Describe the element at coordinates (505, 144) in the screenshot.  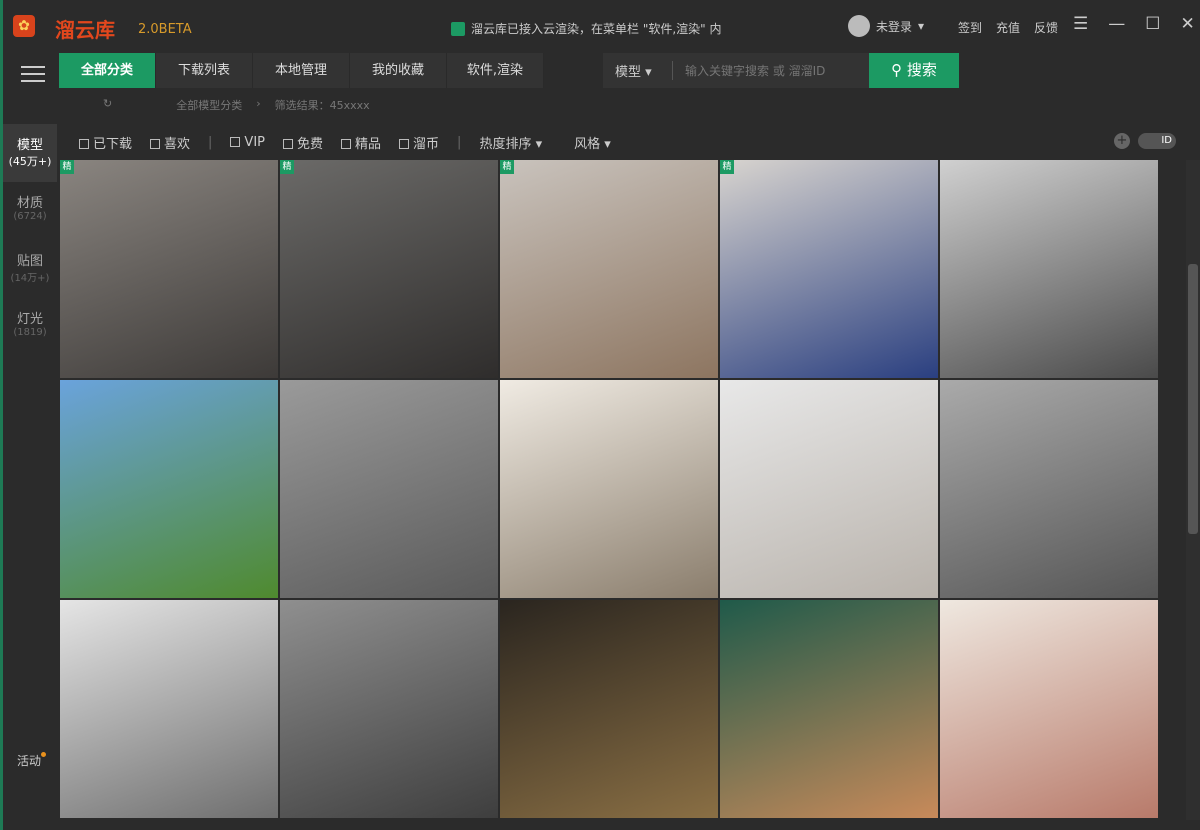
I see `label: 热度排序` at that location.